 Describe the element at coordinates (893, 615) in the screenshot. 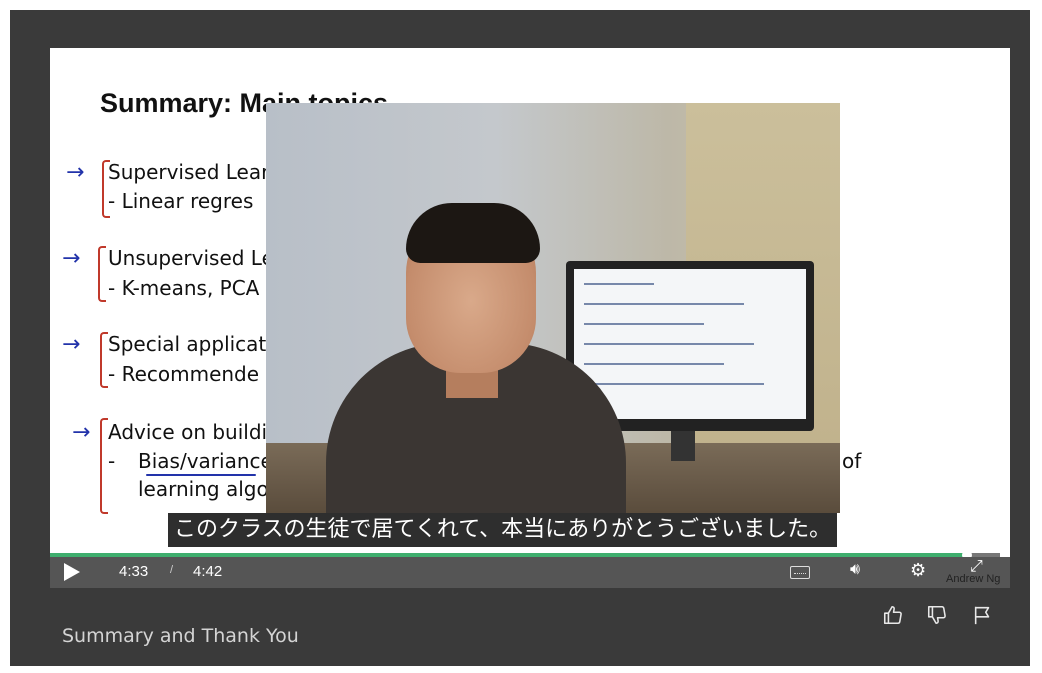

I see `thumbs-up-icon` at that location.